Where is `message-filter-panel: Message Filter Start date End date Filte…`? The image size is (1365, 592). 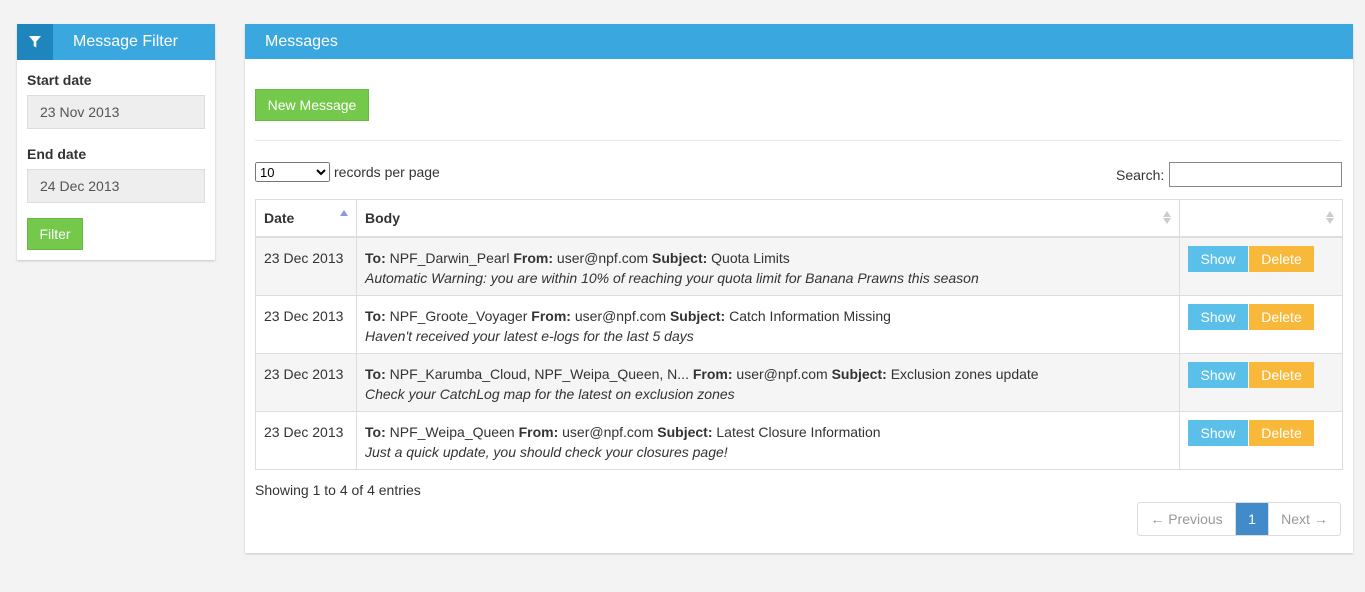
message-filter-panel: Message Filter Start date End date Filte… is located at coordinates (116, 142).